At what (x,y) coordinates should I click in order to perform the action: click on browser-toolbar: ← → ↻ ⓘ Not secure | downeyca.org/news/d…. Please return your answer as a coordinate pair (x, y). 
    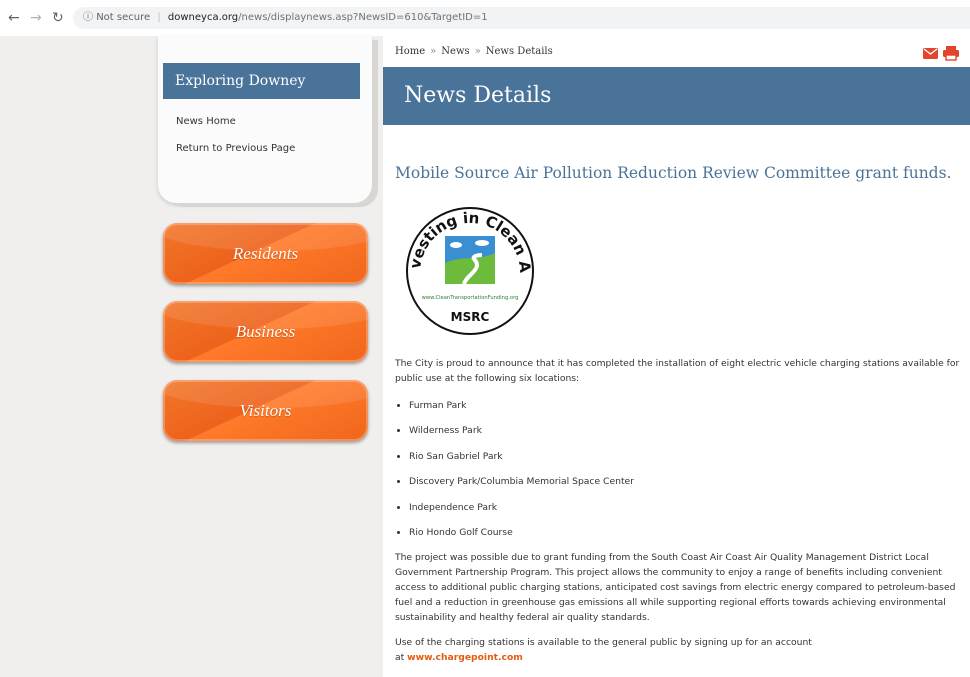
    Looking at the image, I should click on (485, 18).